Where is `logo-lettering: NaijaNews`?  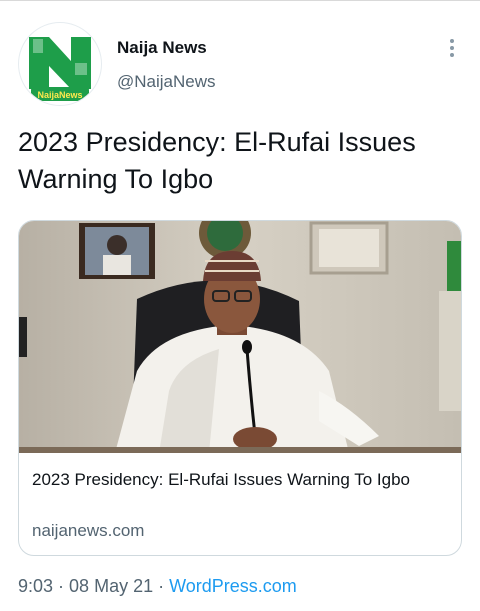 logo-lettering: NaijaNews is located at coordinates (59, 95).